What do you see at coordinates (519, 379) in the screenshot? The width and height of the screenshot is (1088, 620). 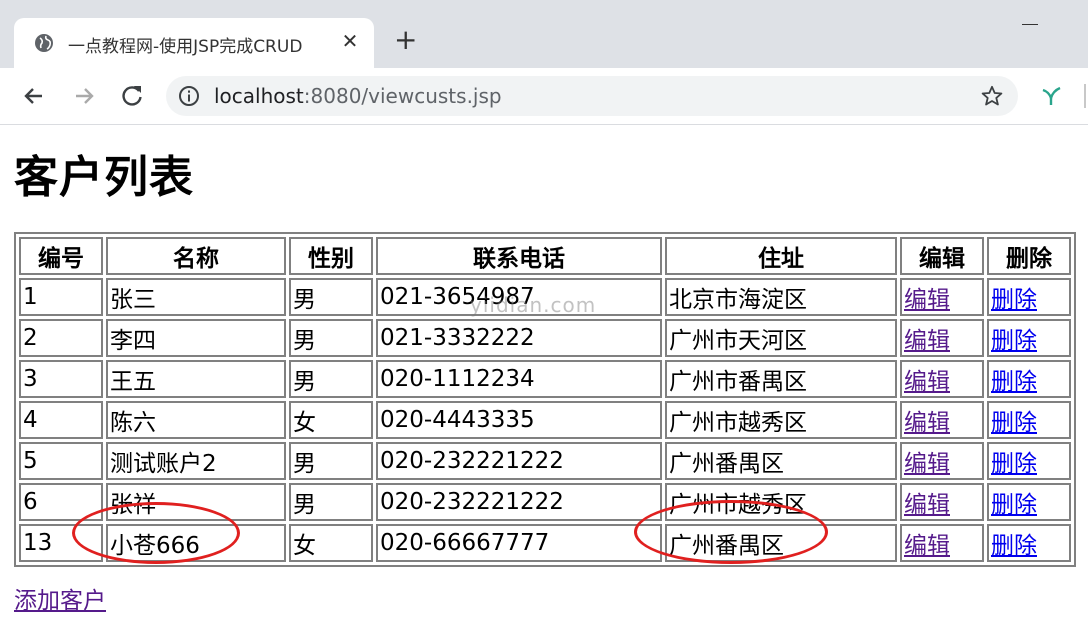 I see `cell-phone: 020-1112234` at bounding box center [519, 379].